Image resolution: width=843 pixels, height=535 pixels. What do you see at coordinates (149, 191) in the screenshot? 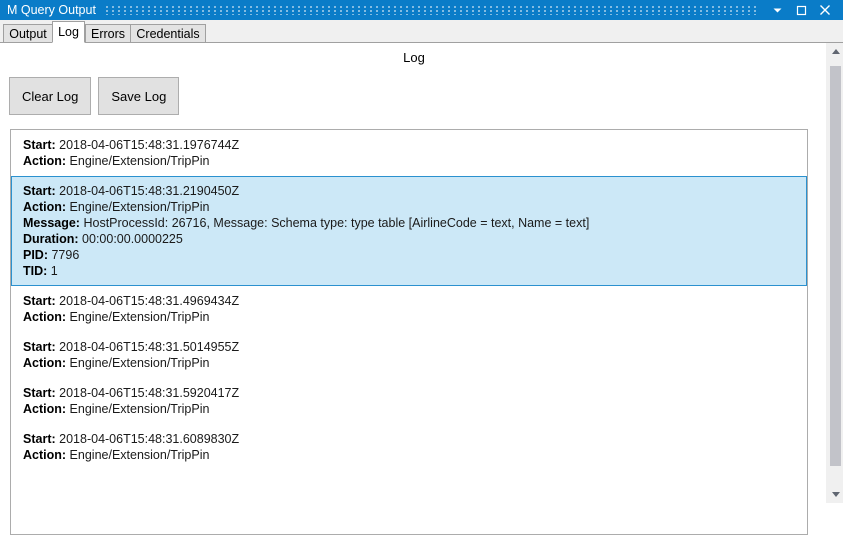
I see `log-value-start: 2018-04-06T15:48:31.2190450Z` at bounding box center [149, 191].